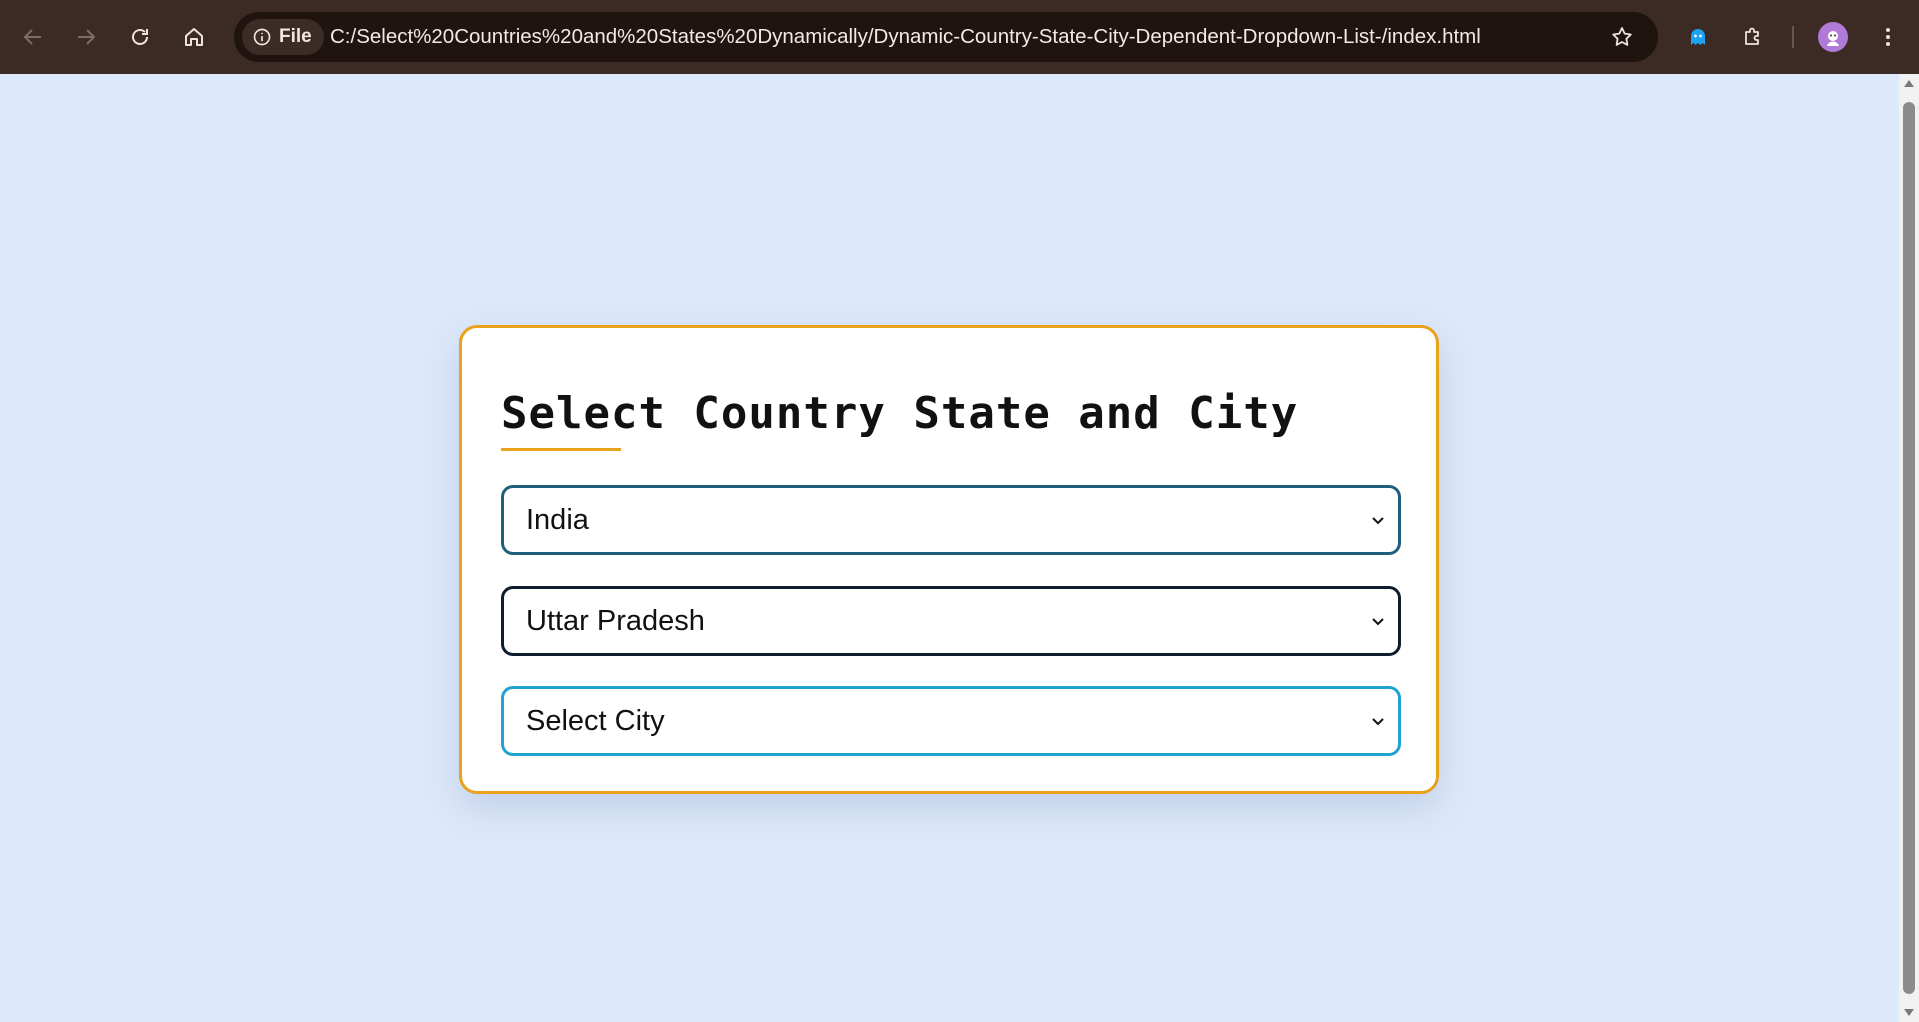 This screenshot has width=1919, height=1022. I want to click on kebab-menu-icon, so click(1888, 37).